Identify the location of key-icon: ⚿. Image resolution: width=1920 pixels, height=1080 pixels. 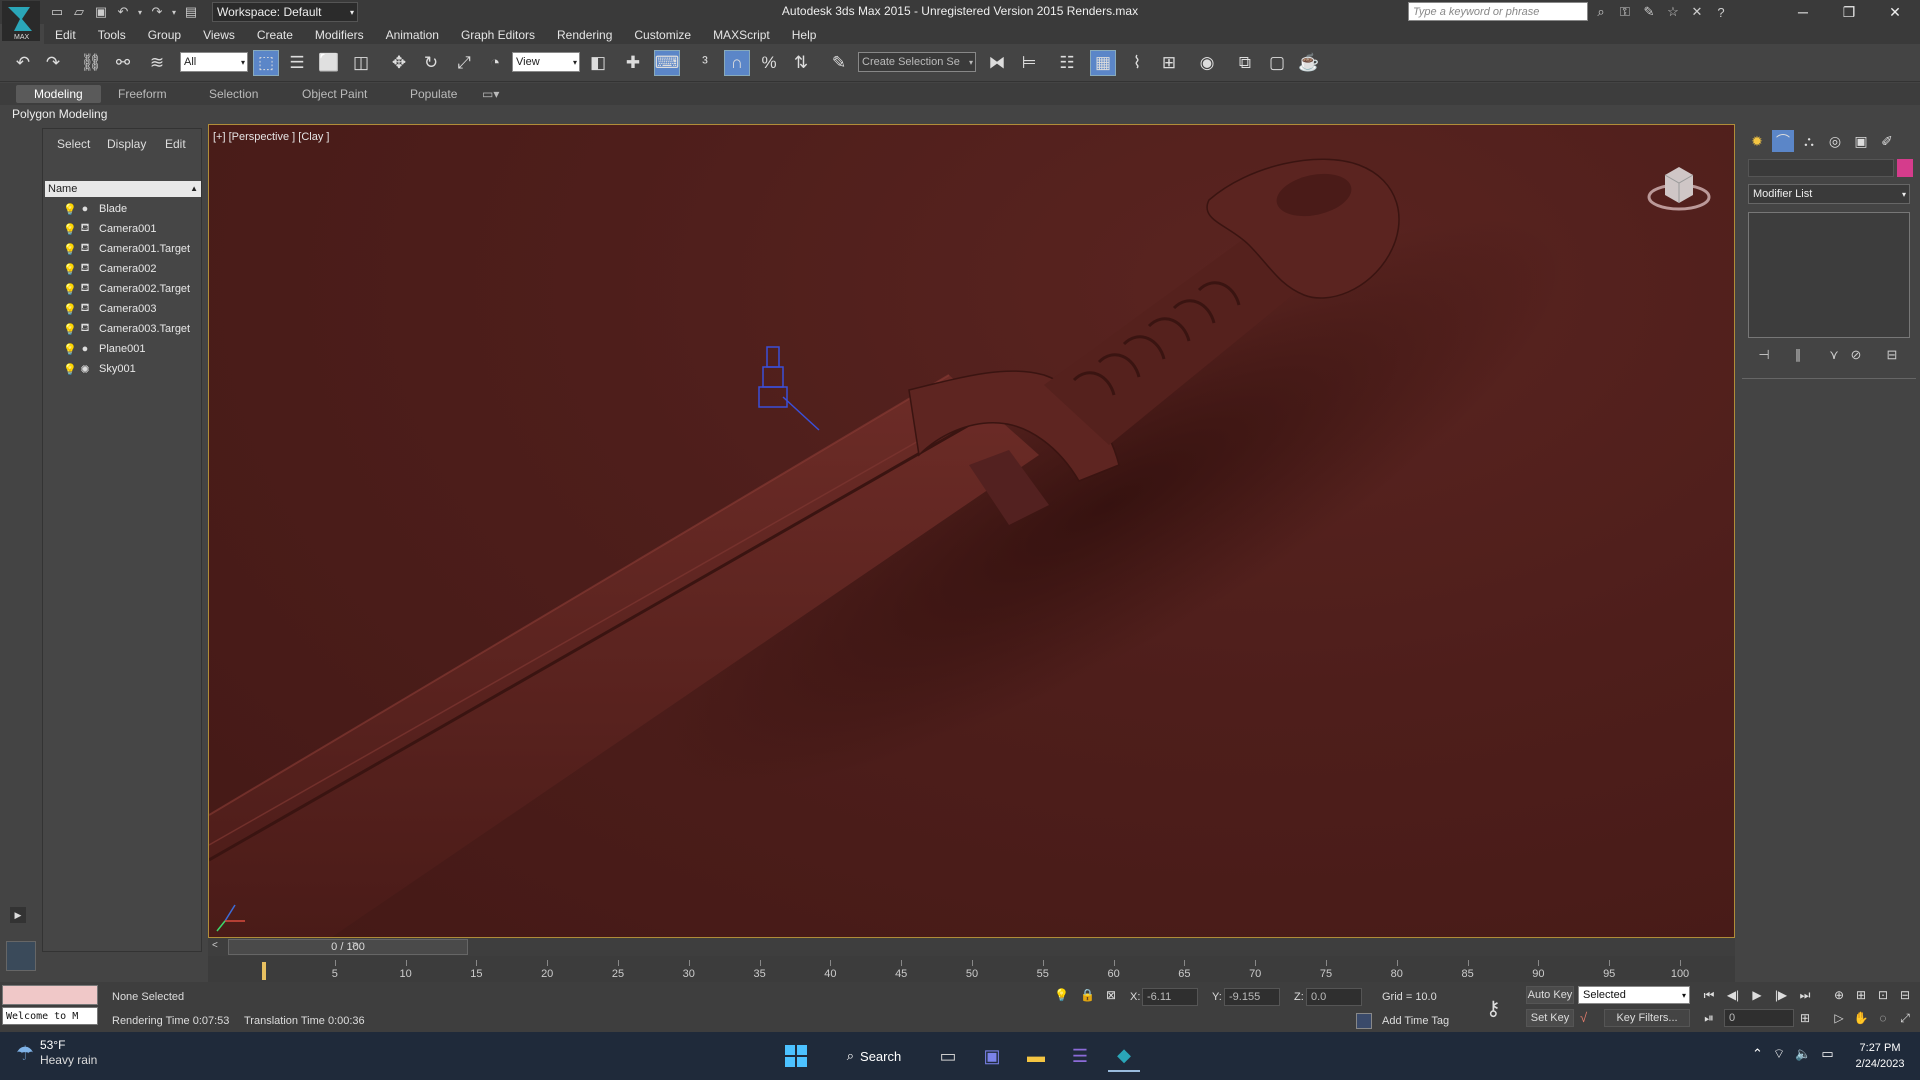
(1625, 12).